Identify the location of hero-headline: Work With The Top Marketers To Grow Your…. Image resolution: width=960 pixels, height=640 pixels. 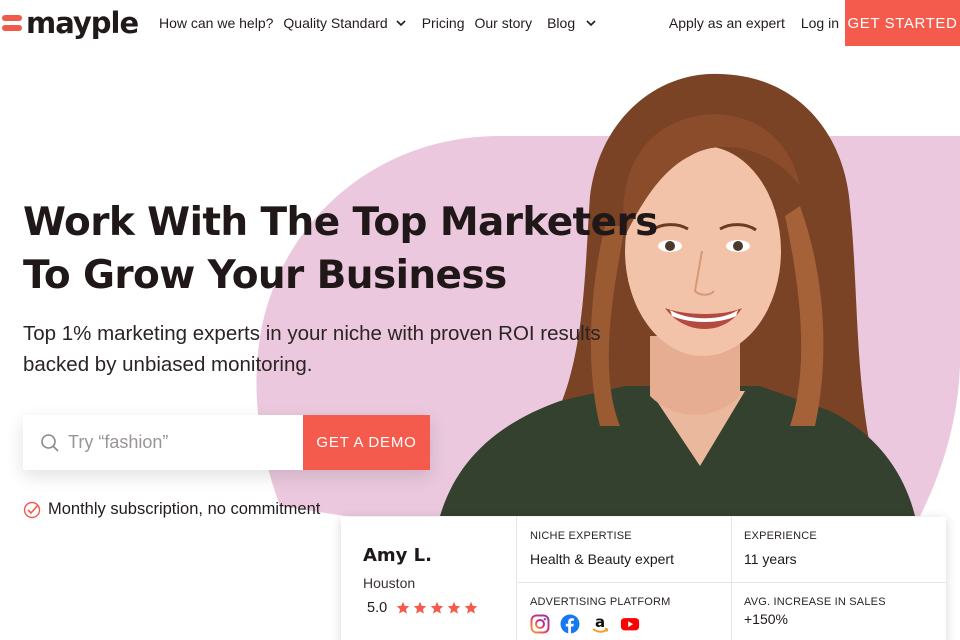
(343, 249).